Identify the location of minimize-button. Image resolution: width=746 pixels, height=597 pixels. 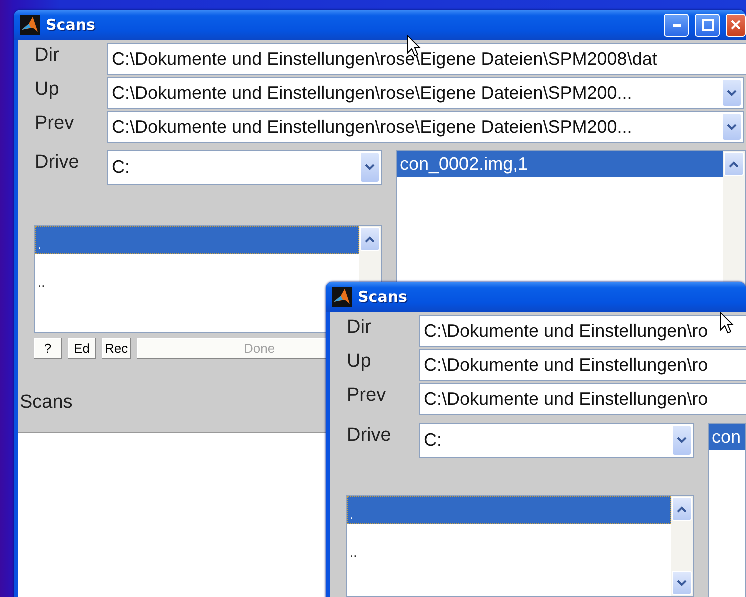
(676, 25).